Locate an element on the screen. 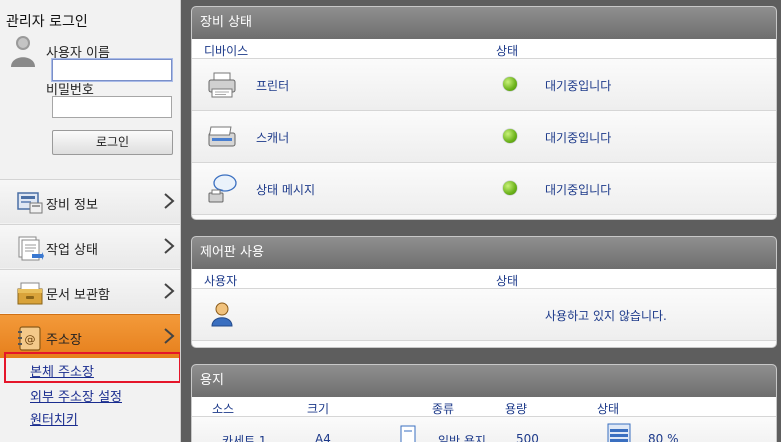 The image size is (781, 442). nav-device-info-label: 장비 정보 is located at coordinates (72, 205).